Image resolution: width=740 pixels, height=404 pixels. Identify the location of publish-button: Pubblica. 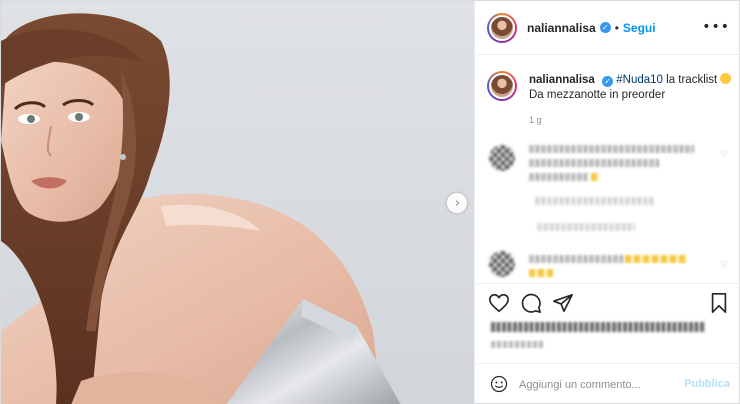
(707, 384).